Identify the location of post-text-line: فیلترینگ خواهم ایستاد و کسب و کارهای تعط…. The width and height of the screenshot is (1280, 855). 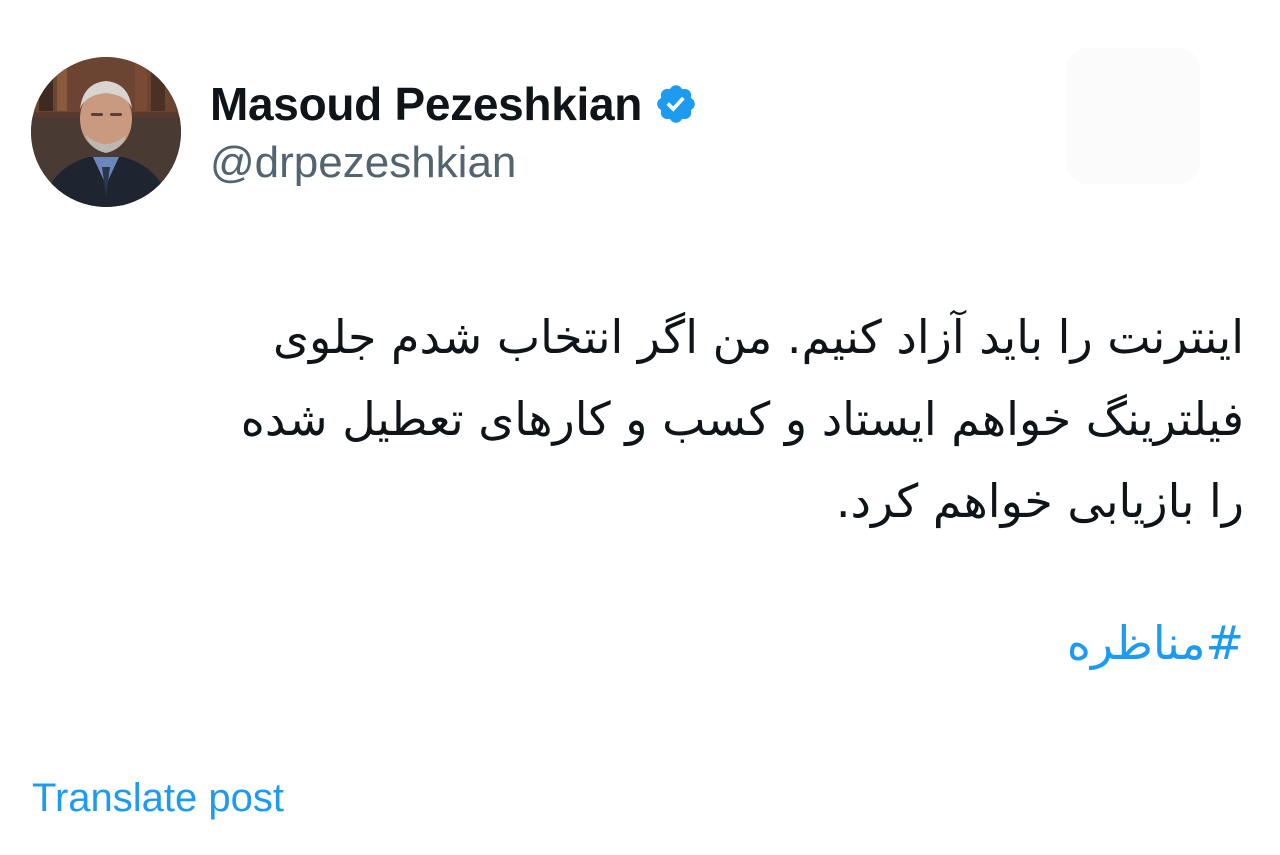
(742, 419).